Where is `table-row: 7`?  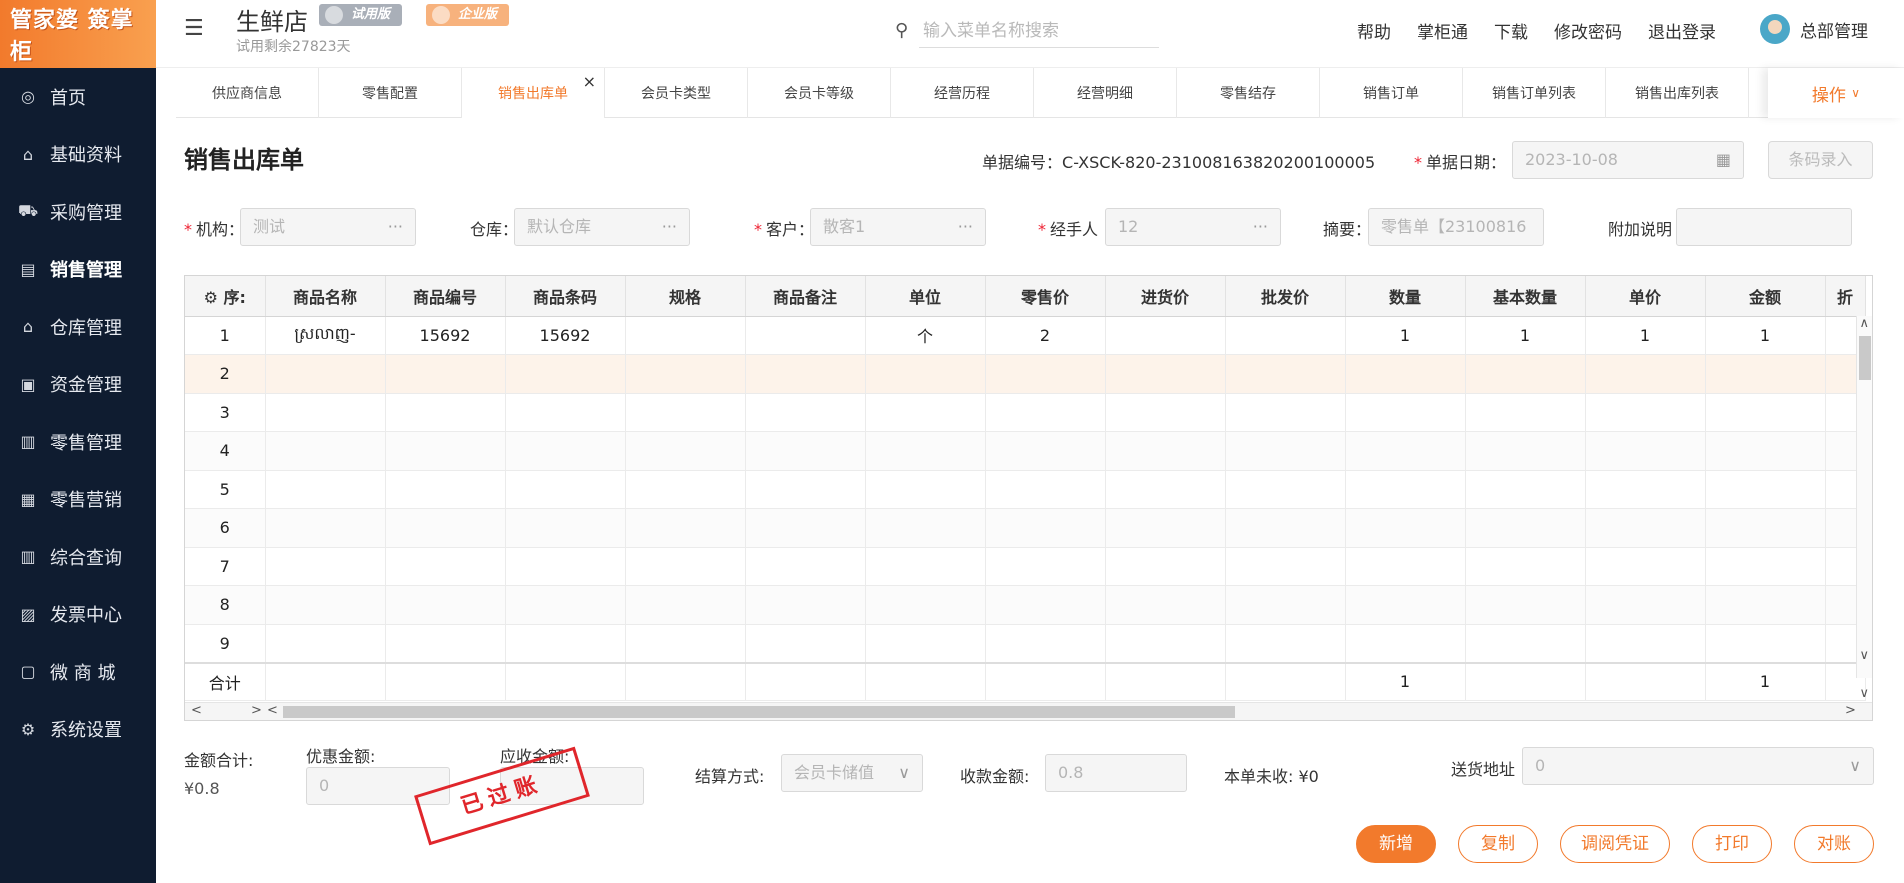 table-row: 7 is located at coordinates (1025, 566).